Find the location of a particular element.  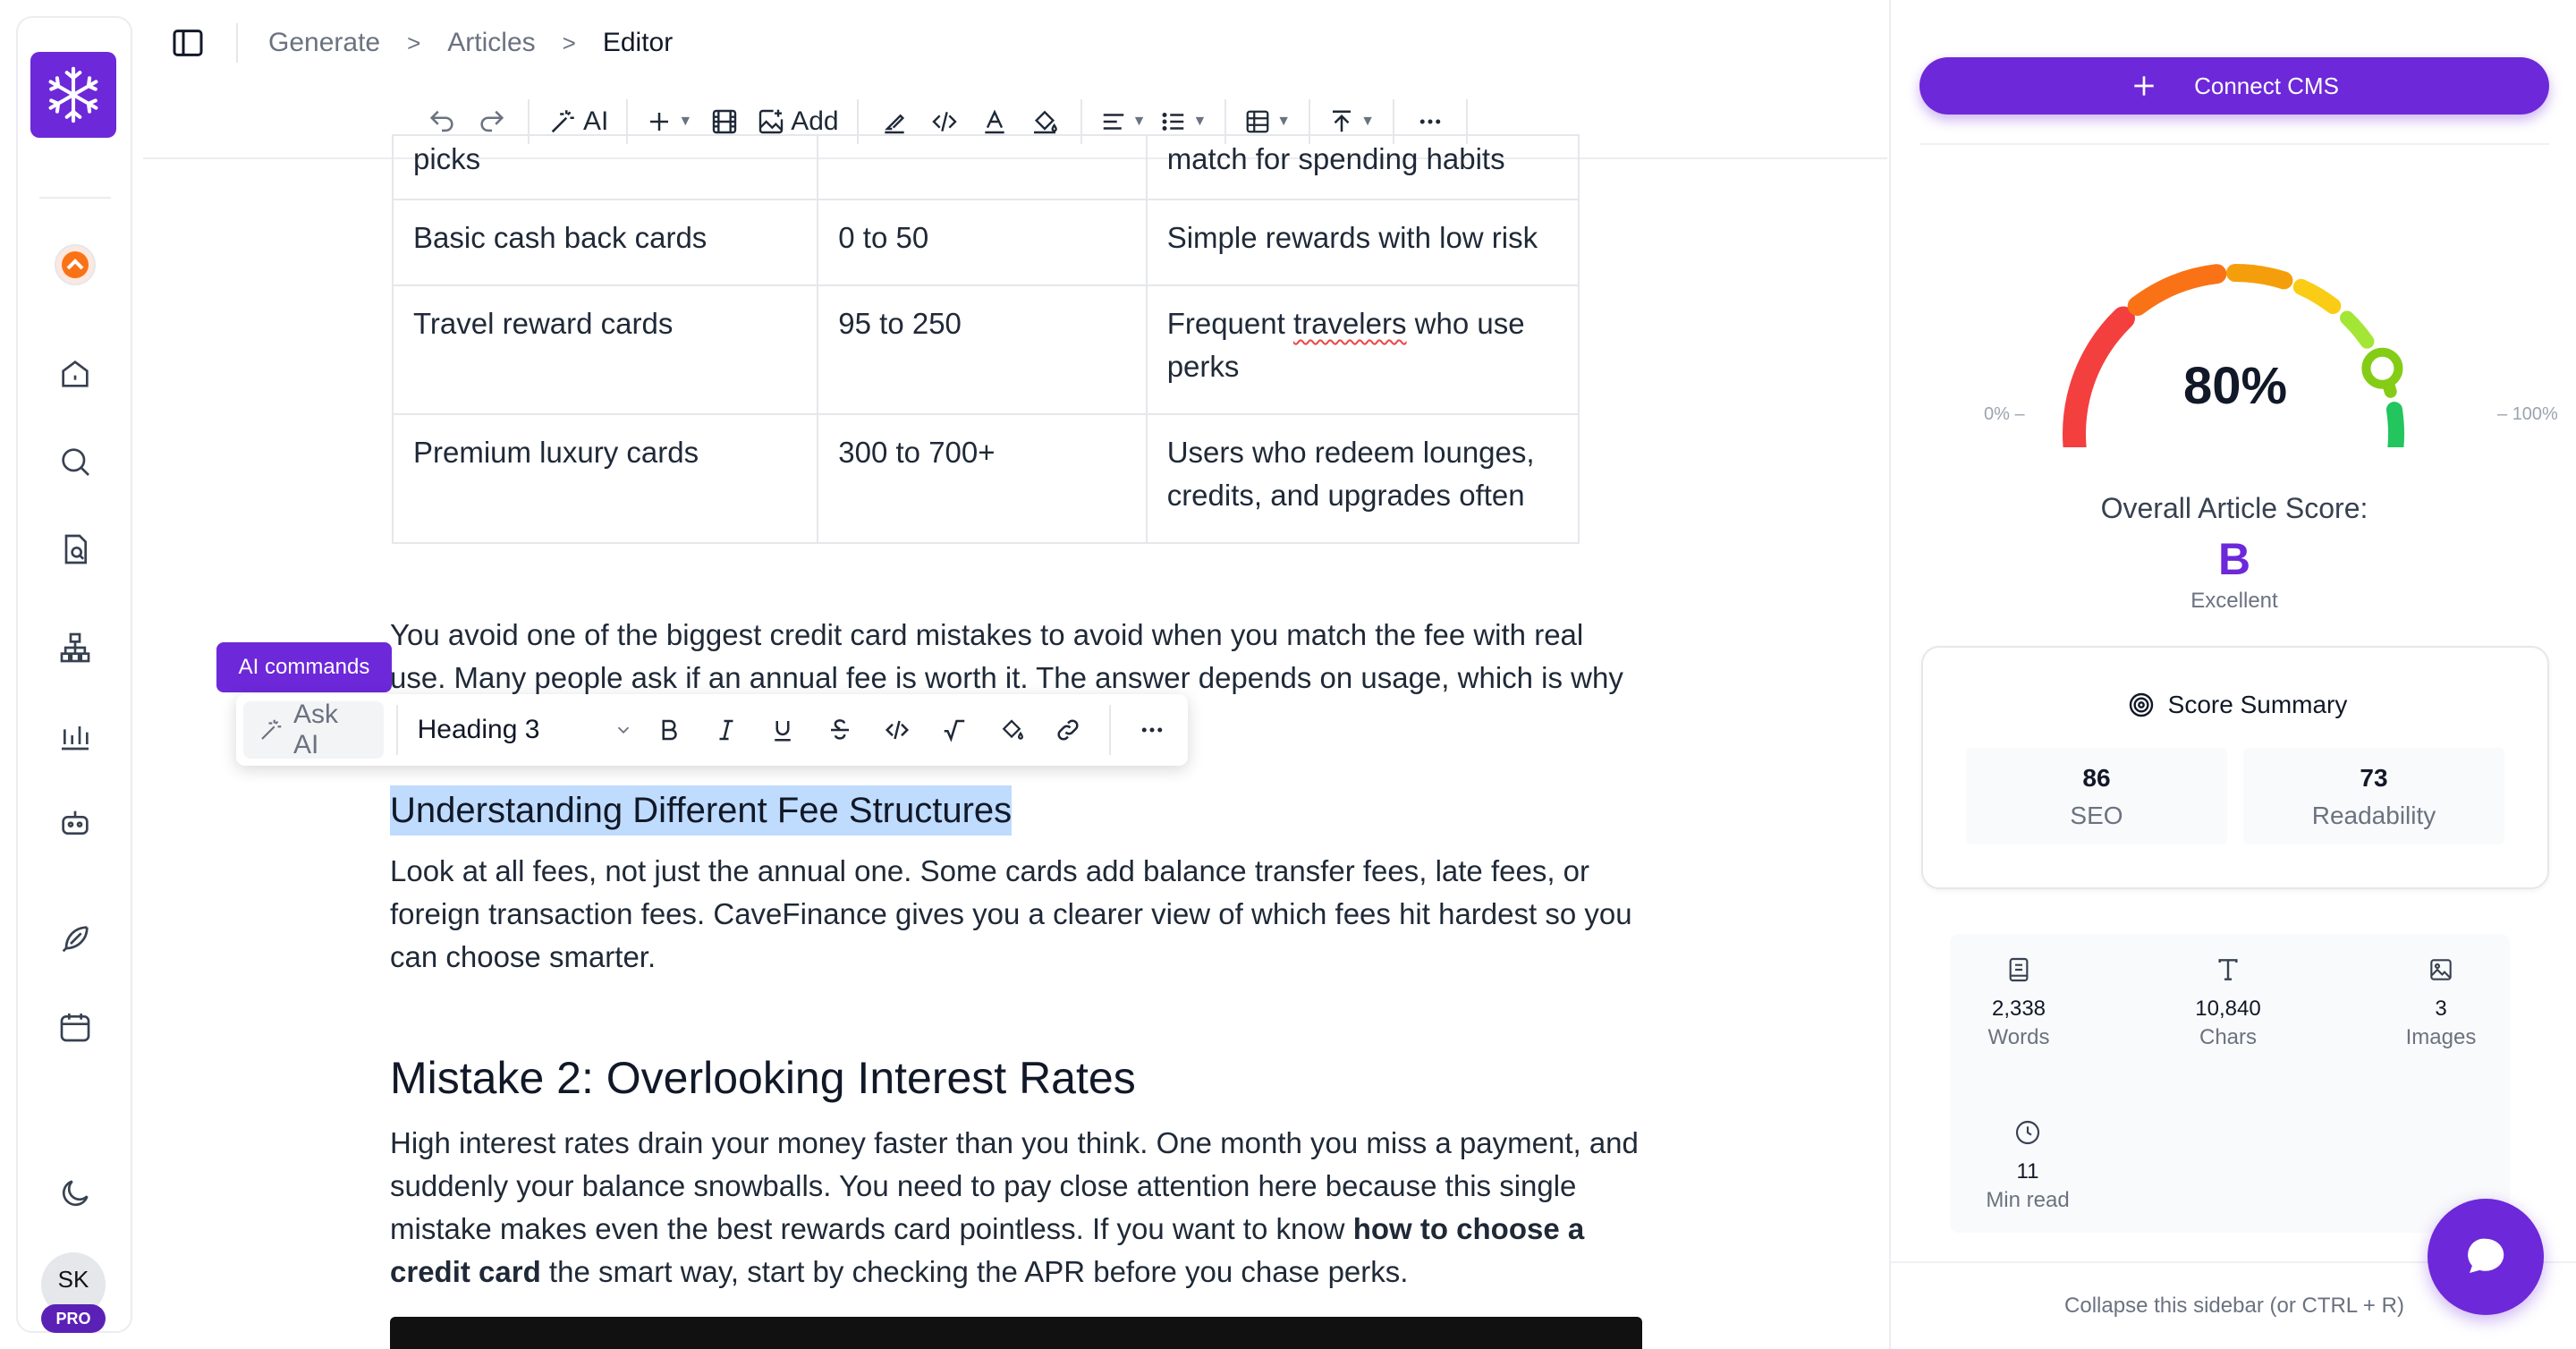

table-cell: Simple rewards with low risk is located at coordinates (1362, 242).